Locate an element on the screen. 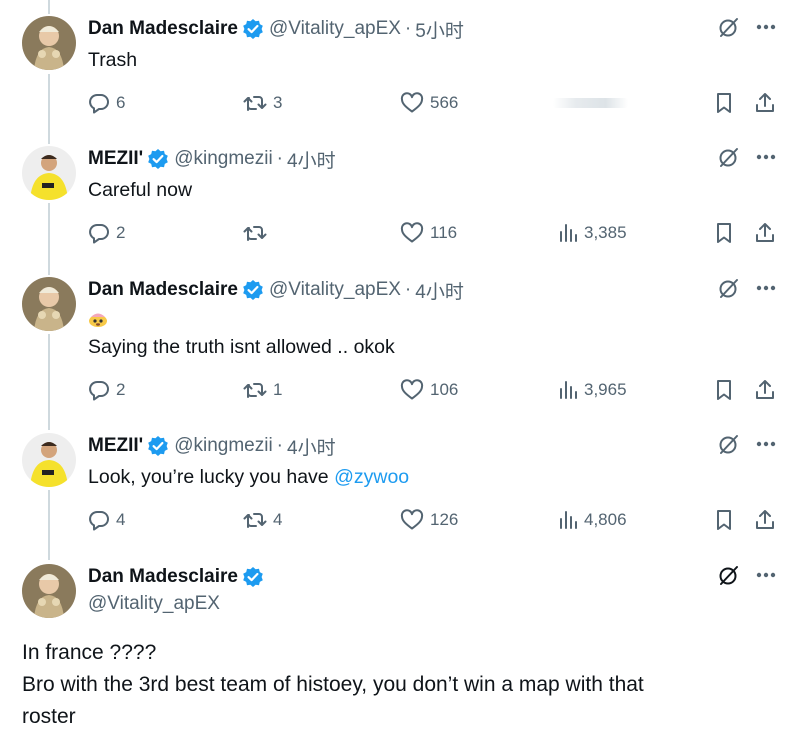 The image size is (800, 731). tweet-actions: 2 1 106 3,965 is located at coordinates (432, 390).